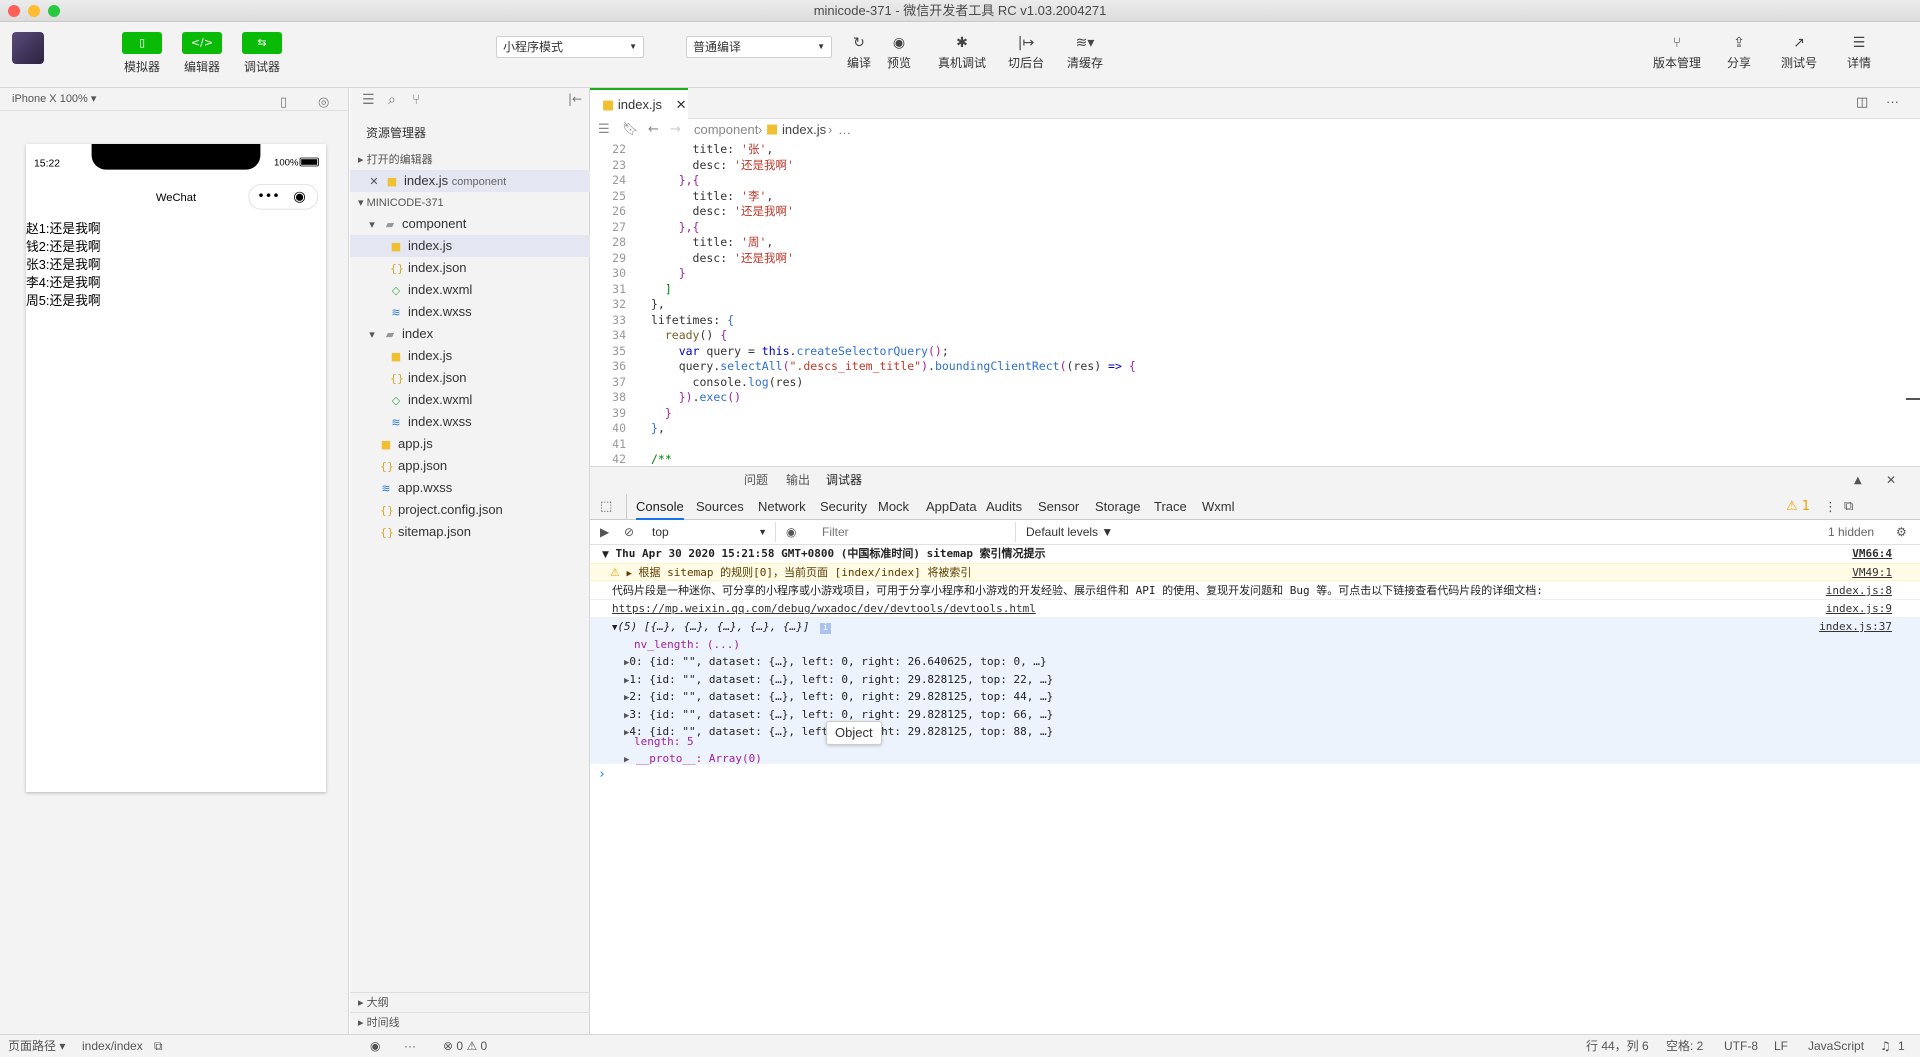  What do you see at coordinates (1781, 1046) in the screenshot?
I see `line-ending: LF` at bounding box center [1781, 1046].